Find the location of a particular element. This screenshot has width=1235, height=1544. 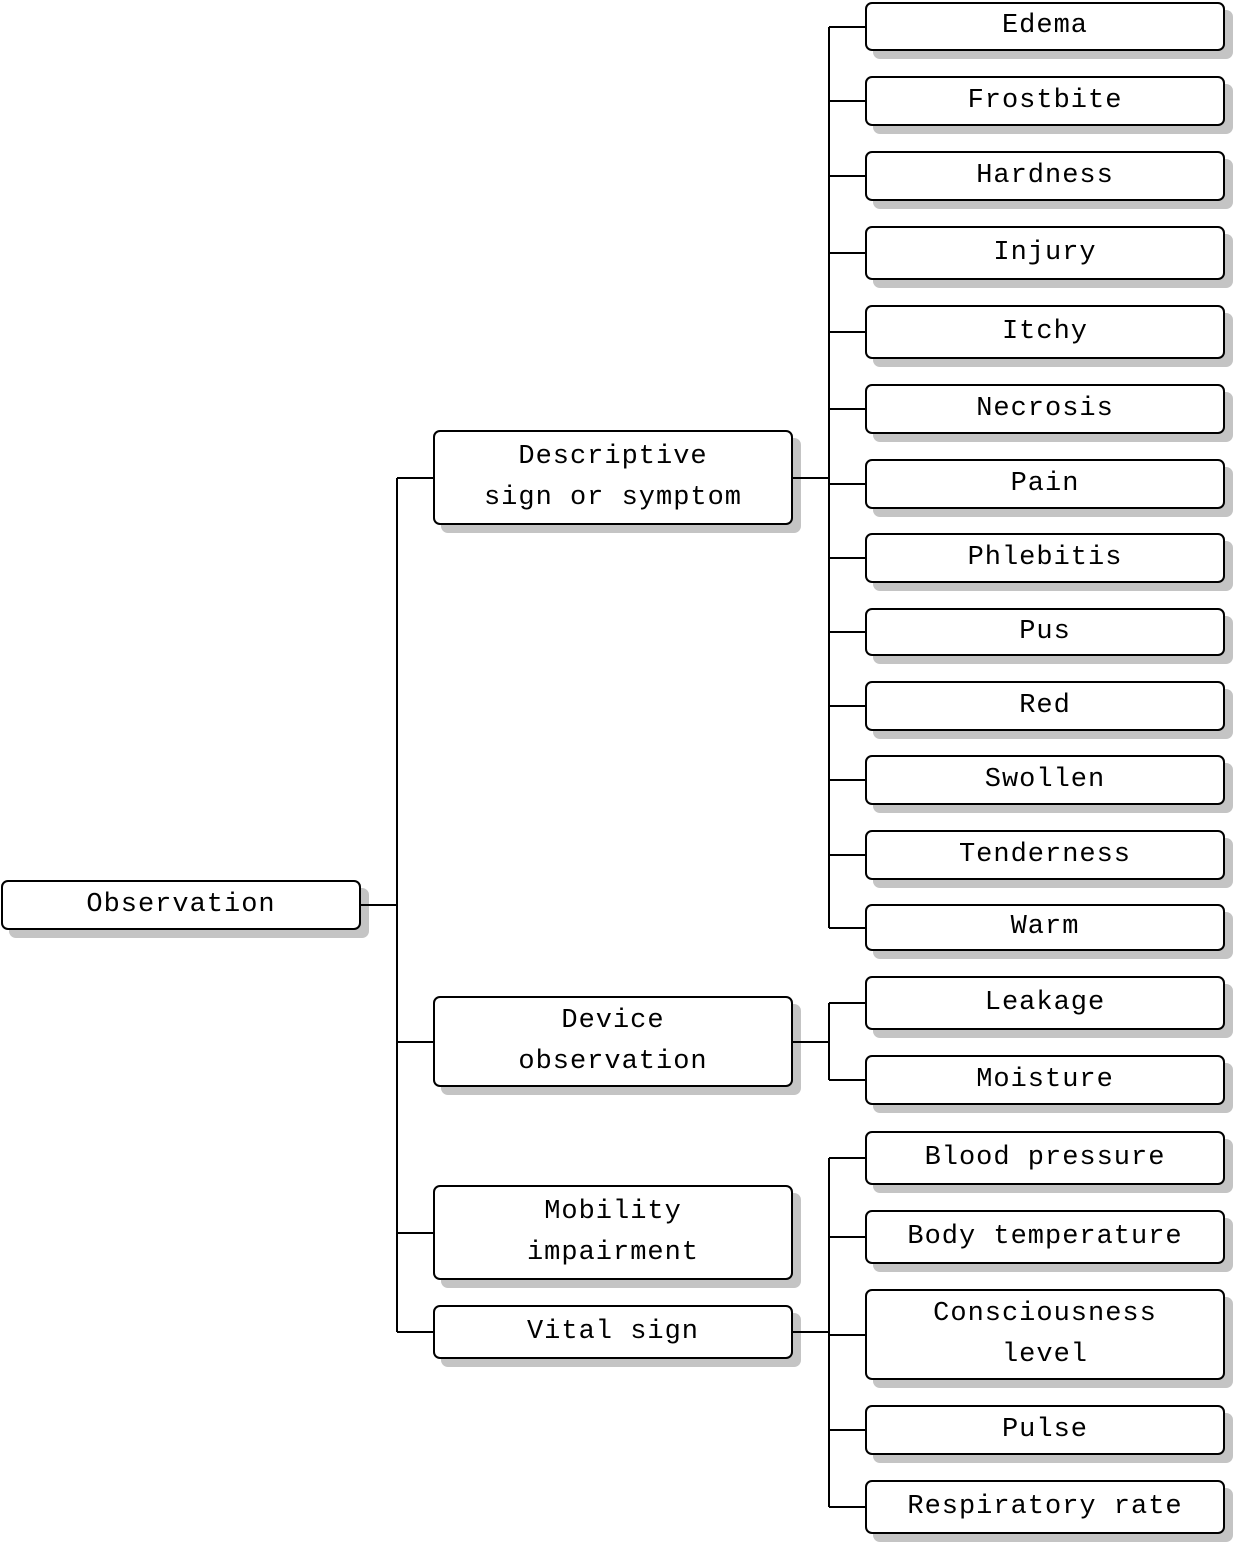

connector-to-pus is located at coordinates (847, 632).